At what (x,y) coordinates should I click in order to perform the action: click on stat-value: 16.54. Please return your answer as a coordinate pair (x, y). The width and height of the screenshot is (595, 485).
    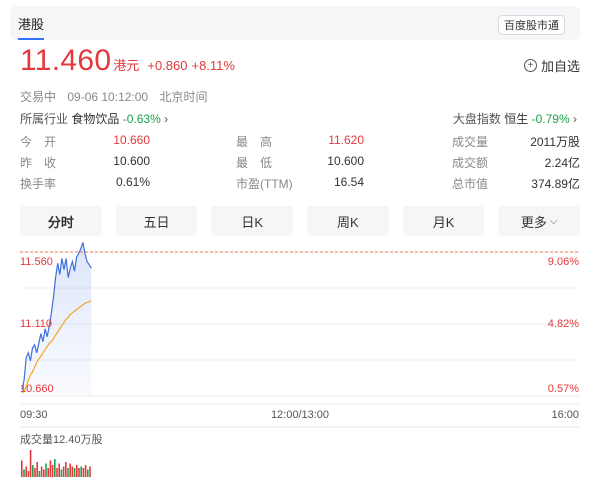
    Looking at the image, I should click on (348, 182).